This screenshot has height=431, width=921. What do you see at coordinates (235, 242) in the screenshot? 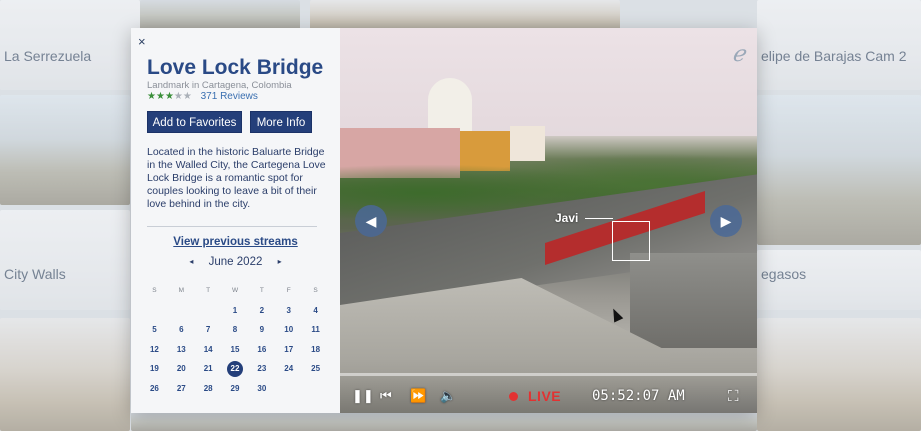
I see `view-previous-streams-link: View previous streams` at bounding box center [235, 242].